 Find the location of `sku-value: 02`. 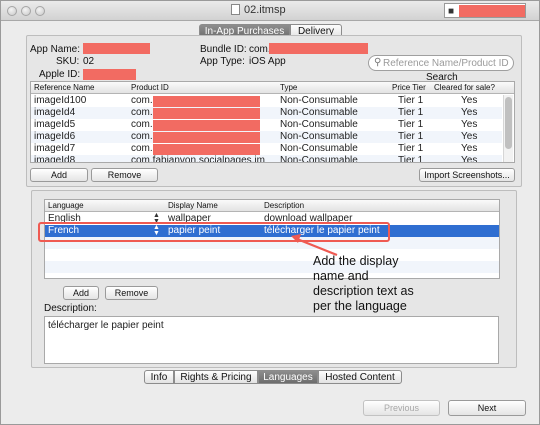

sku-value: 02 is located at coordinates (89, 61).